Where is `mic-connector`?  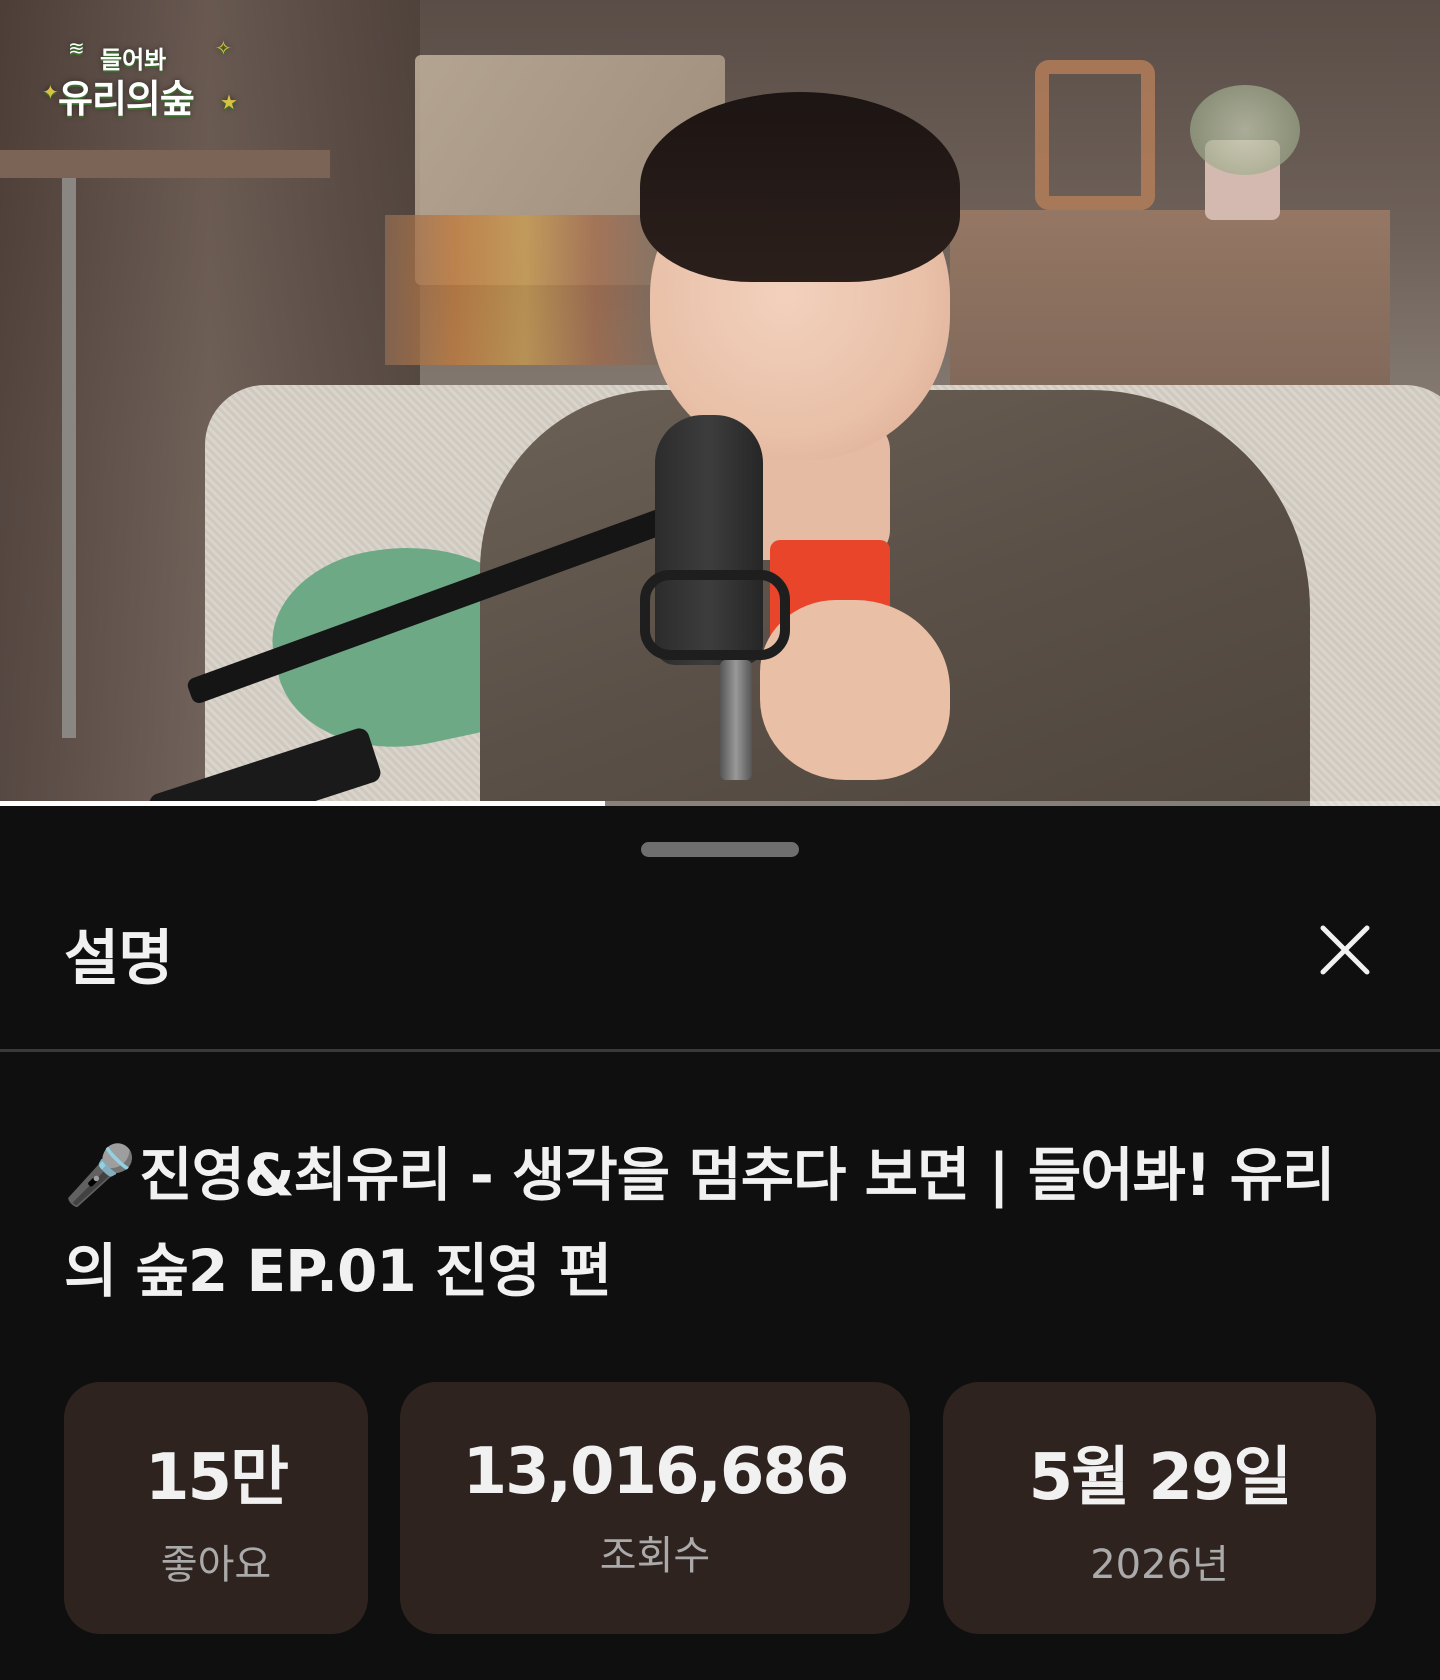 mic-connector is located at coordinates (736, 720).